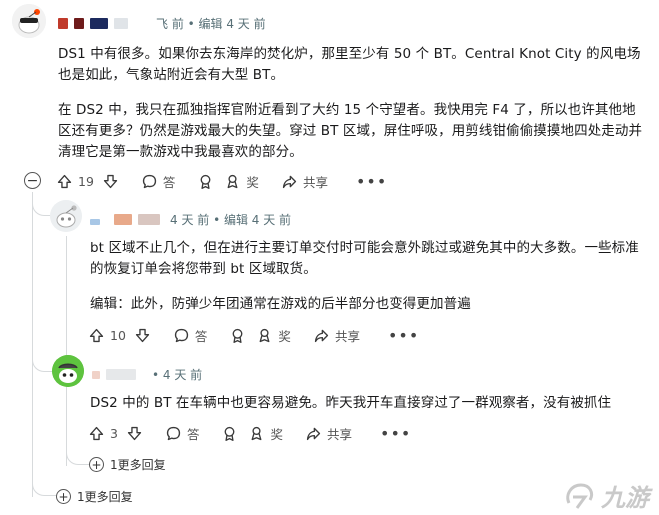 The image size is (659, 515). What do you see at coordinates (43, 362) in the screenshot?
I see `thread-curve-reply2` at bounding box center [43, 362].